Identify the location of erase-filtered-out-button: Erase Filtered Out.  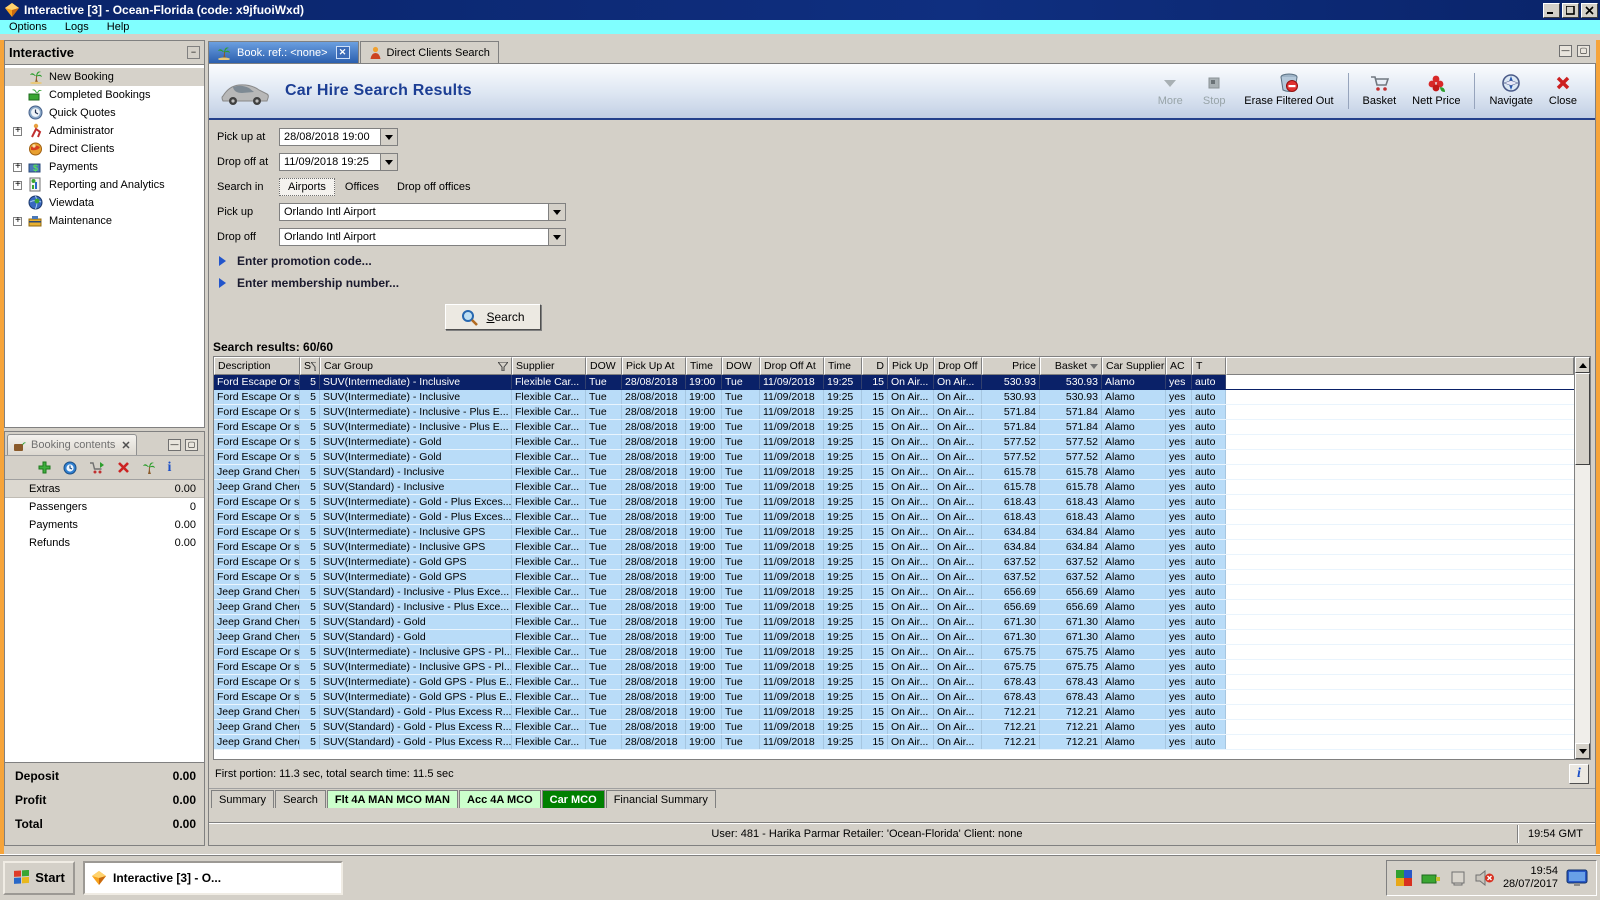
(1288, 91).